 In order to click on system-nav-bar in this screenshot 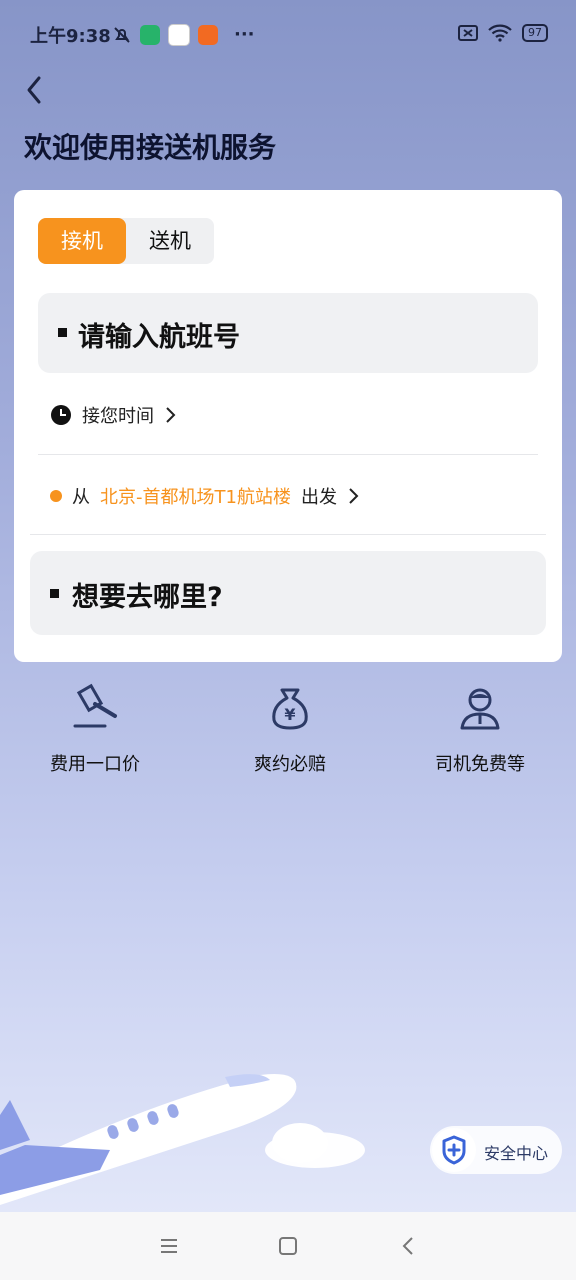, I will do `click(288, 1246)`.